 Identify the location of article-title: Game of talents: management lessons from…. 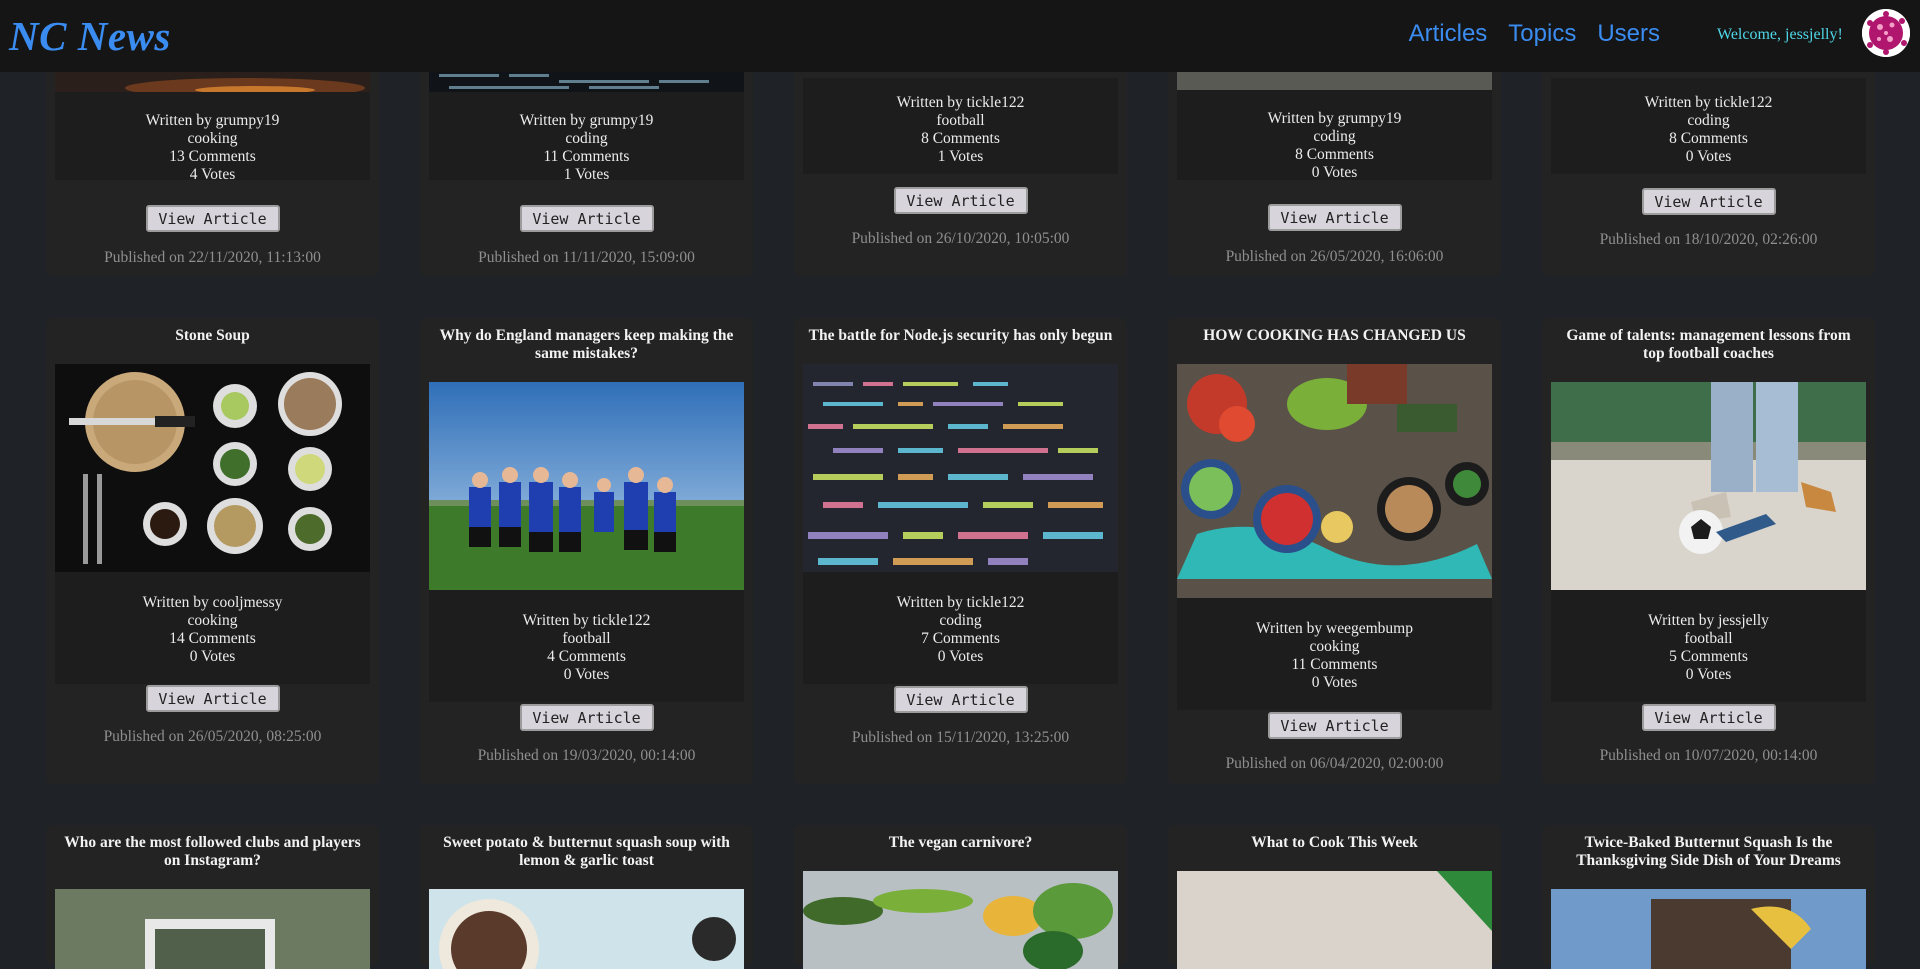
(1708, 345).